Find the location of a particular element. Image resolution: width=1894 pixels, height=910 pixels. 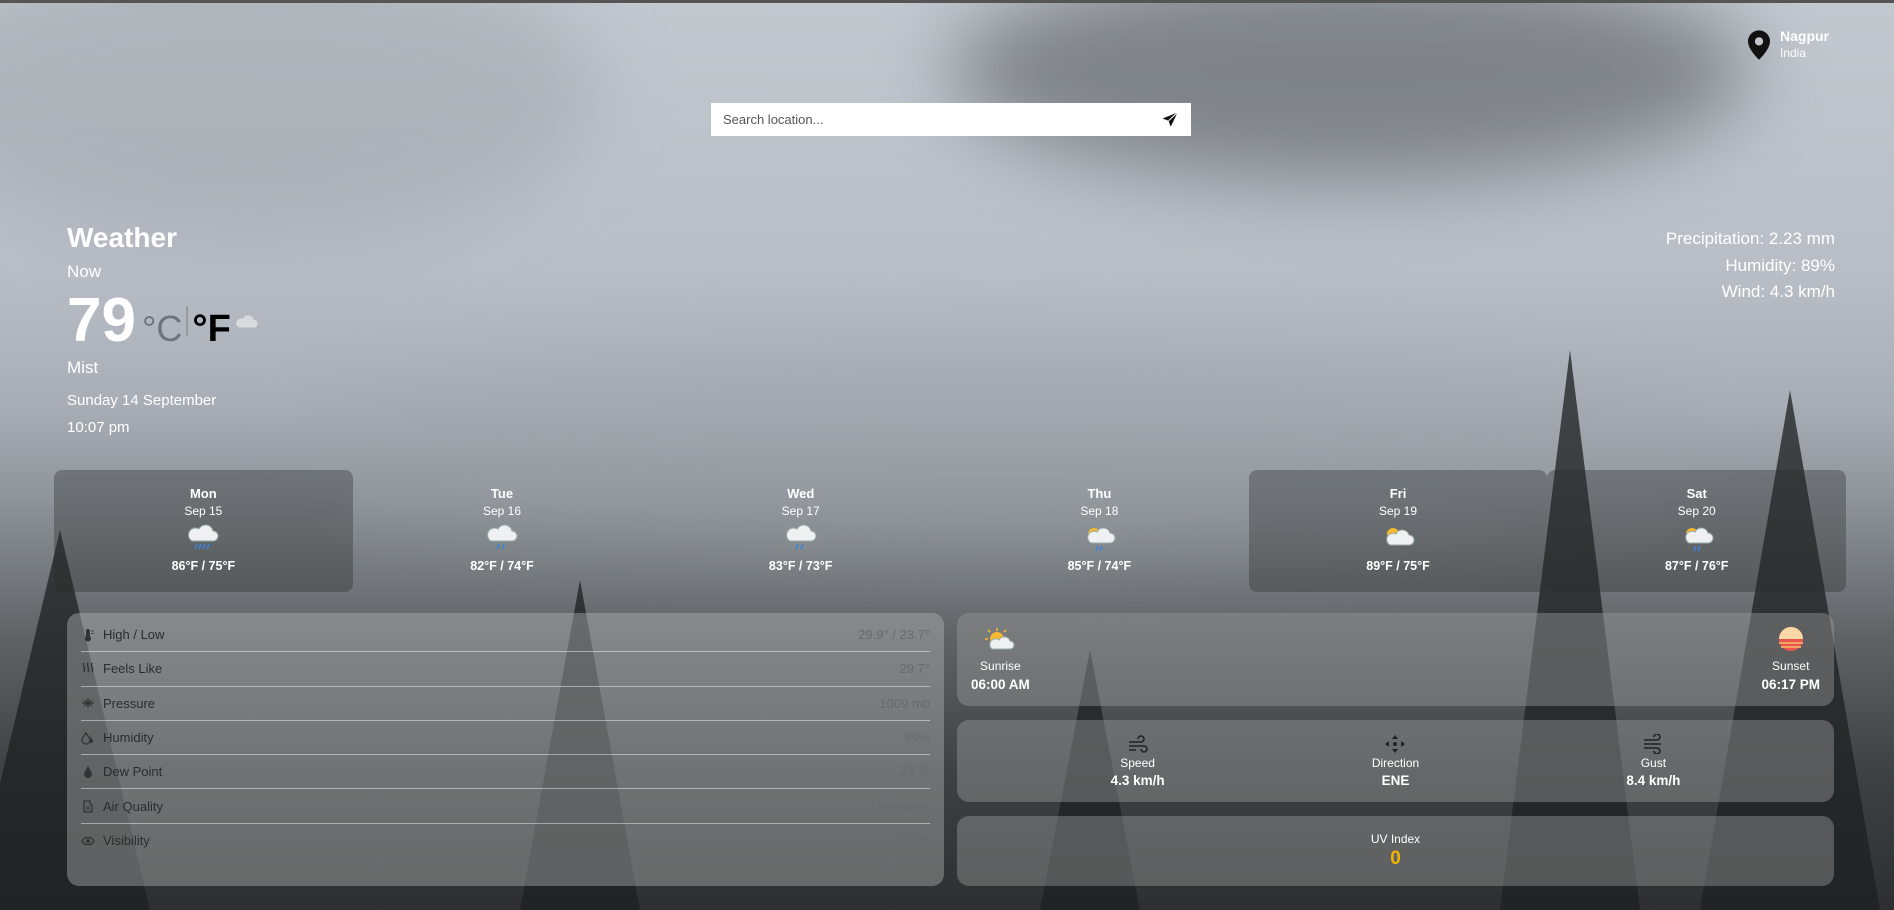

forecast-day: Fri Sep 19 89°F / 75°F is located at coordinates (1398, 531).